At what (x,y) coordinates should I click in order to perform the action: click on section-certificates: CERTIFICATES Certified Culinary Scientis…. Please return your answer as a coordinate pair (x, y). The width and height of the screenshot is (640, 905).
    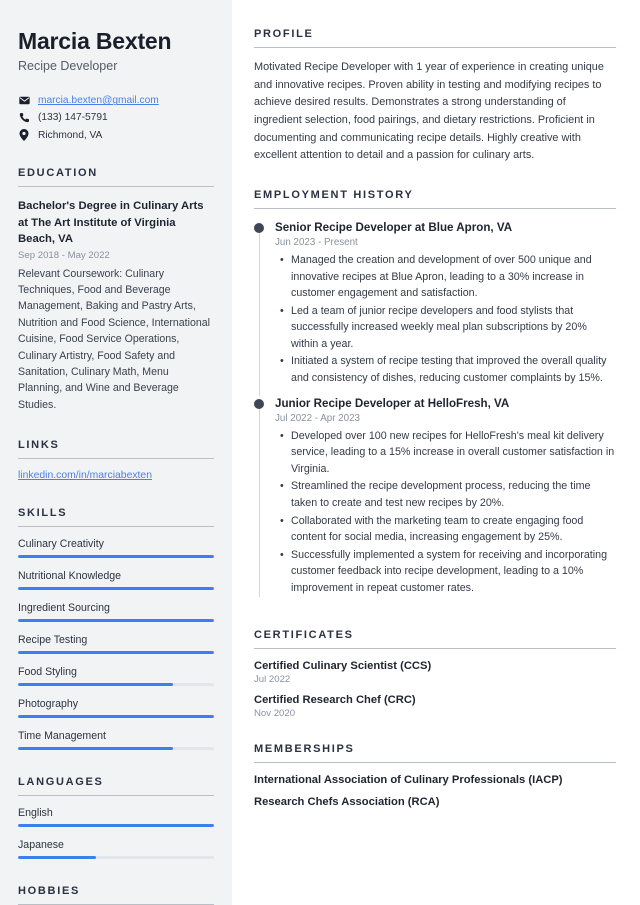
    Looking at the image, I should click on (435, 674).